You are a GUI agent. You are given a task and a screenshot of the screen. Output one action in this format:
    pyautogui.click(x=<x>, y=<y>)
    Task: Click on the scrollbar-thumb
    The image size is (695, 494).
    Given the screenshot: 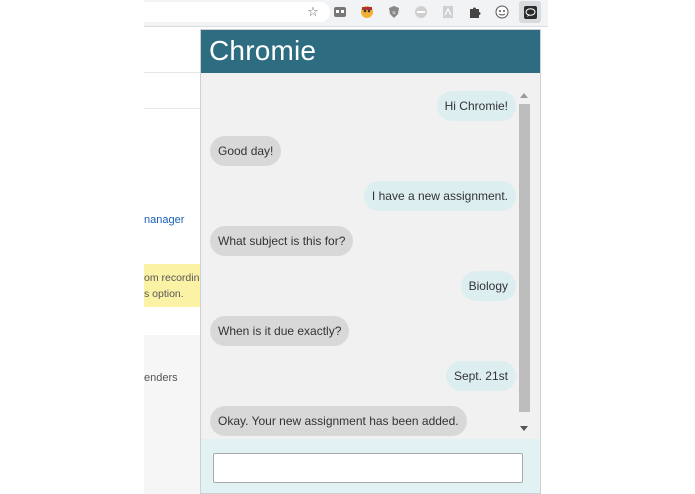 What is the action you would take?
    pyautogui.click(x=524, y=258)
    